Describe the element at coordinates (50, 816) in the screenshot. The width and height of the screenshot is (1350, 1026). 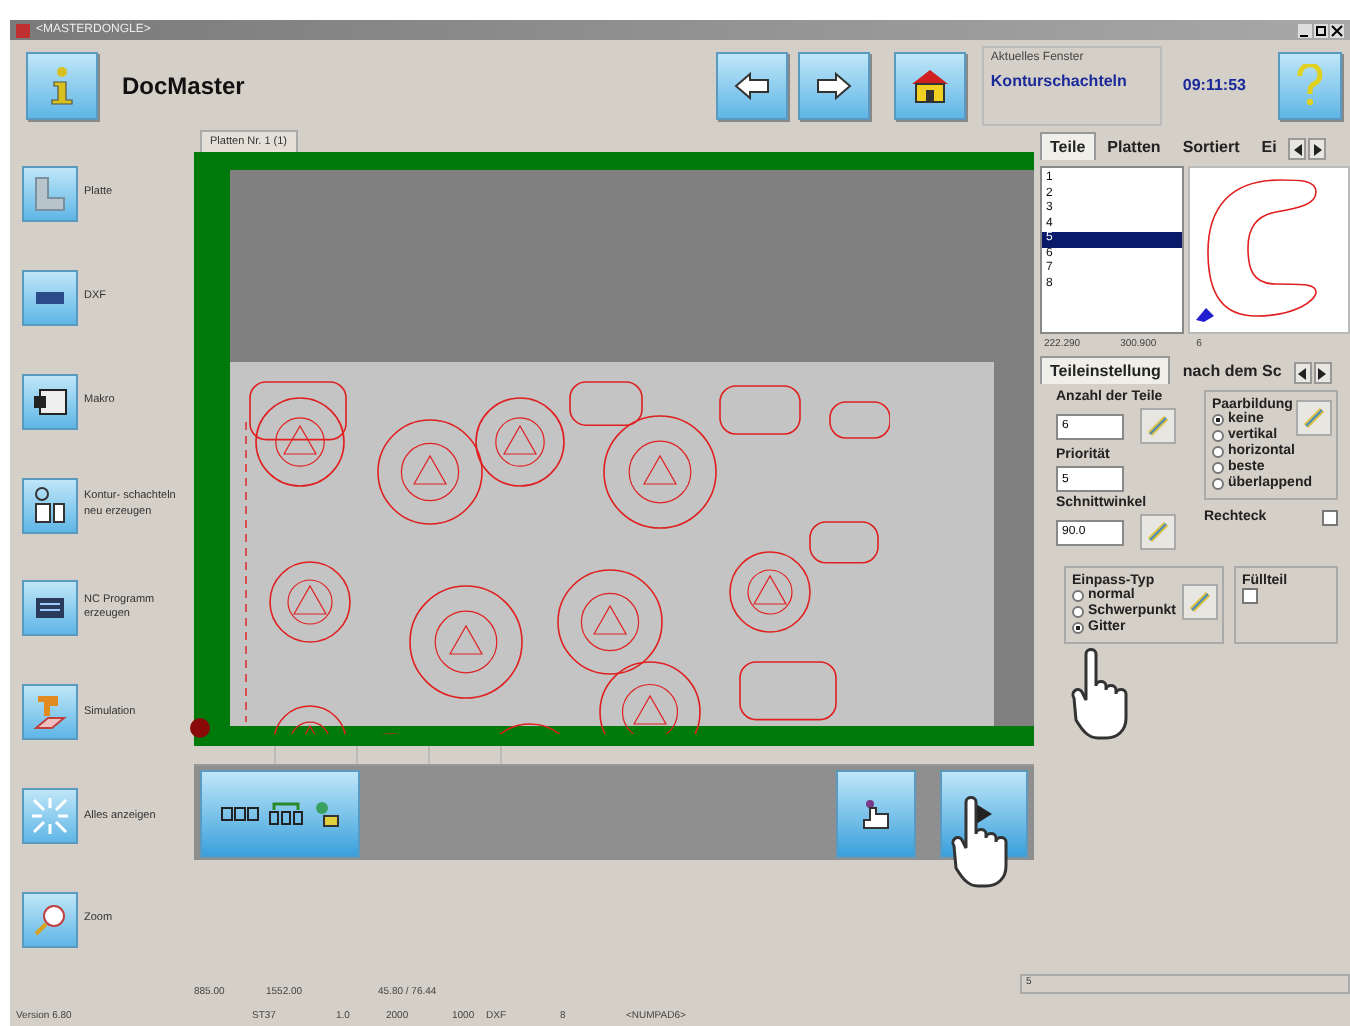
I see `arrows-inward-icon` at that location.